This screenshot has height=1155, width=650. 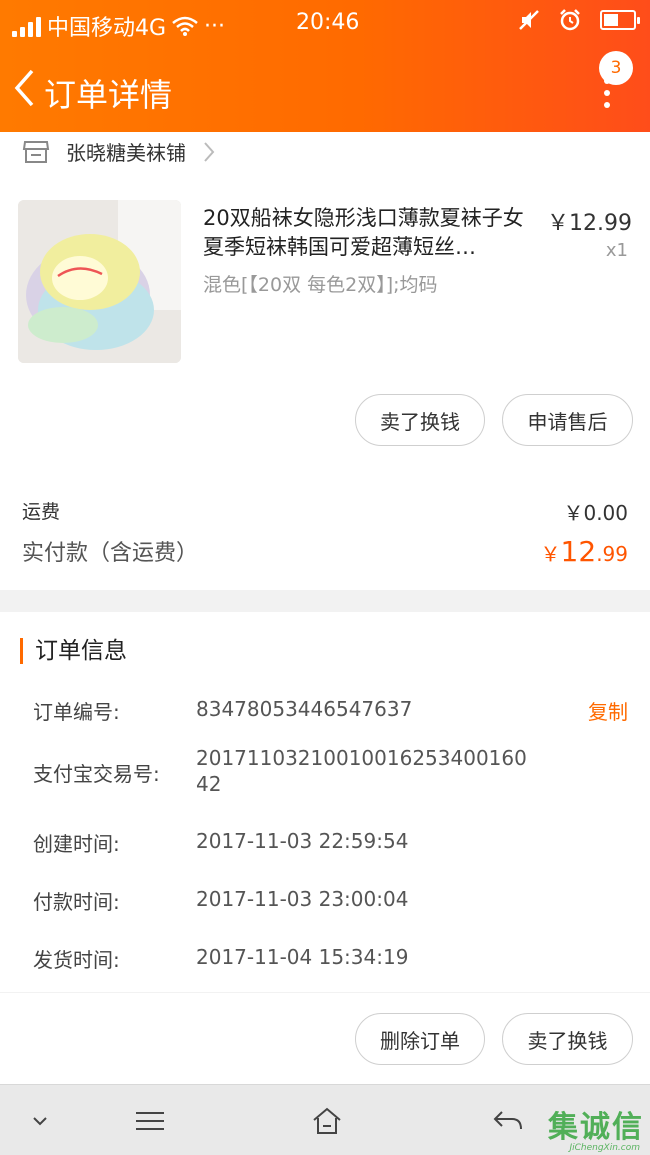 I want to click on nav-back-button, so click(x=508, y=1120).